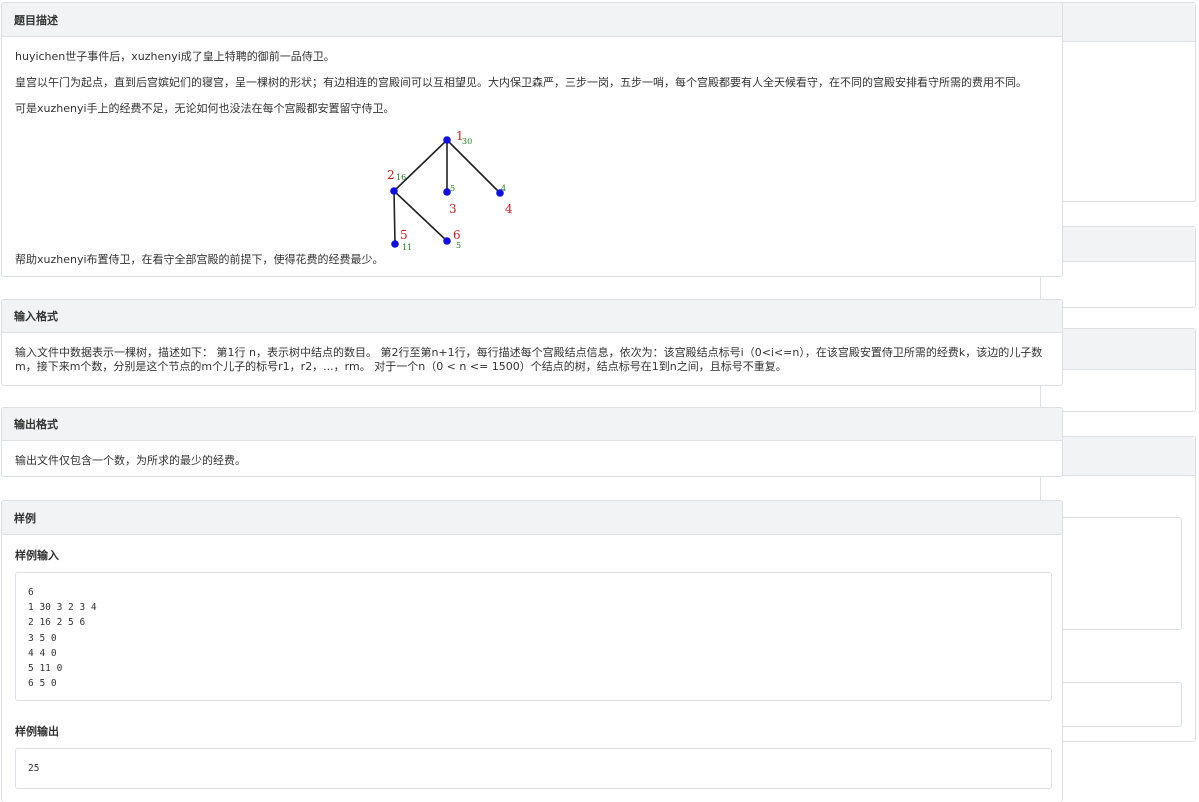 The height and width of the screenshot is (802, 1199). I want to click on tree-figure: 1 2 3 4 5 6 30 16 5 4 11 5, so click(450, 190).